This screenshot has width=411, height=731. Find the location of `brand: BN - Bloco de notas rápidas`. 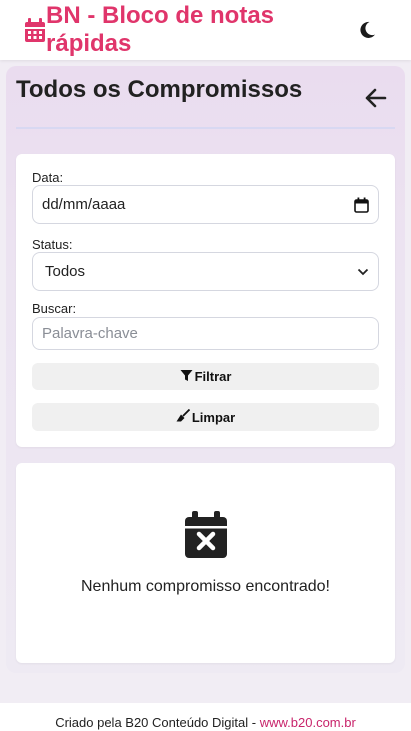

brand: BN - Bloco de notas rápidas is located at coordinates (190, 30).